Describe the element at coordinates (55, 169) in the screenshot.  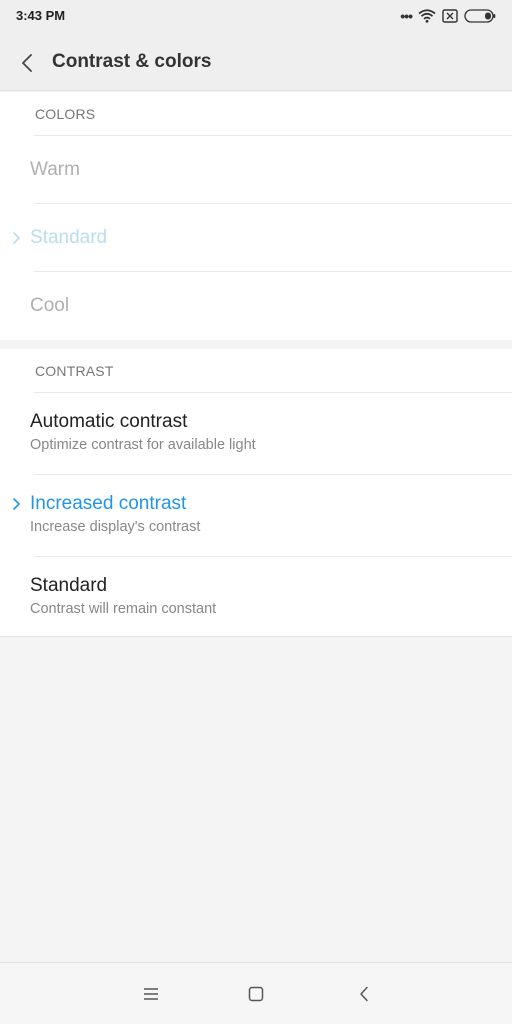
I see `option-label: Warm` at that location.